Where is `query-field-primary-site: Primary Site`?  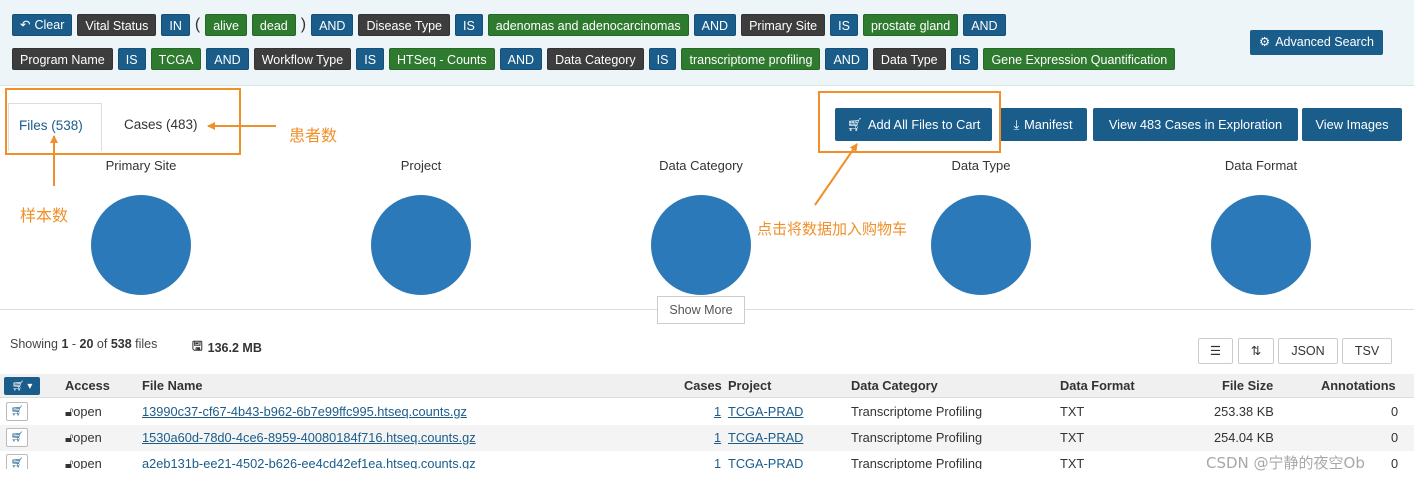
query-field-primary-site: Primary Site is located at coordinates (783, 25).